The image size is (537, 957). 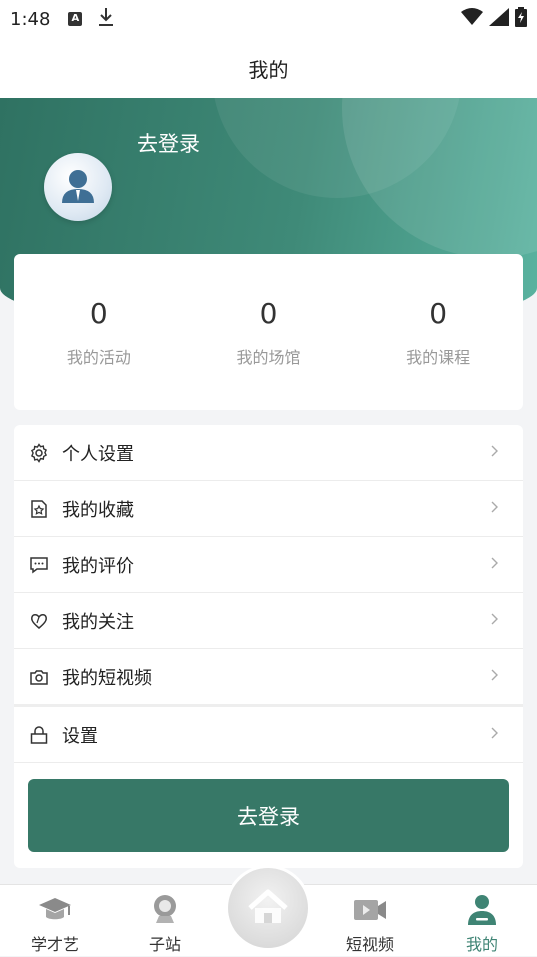 I want to click on menu-item-label: 个人设置, so click(x=98, y=454).